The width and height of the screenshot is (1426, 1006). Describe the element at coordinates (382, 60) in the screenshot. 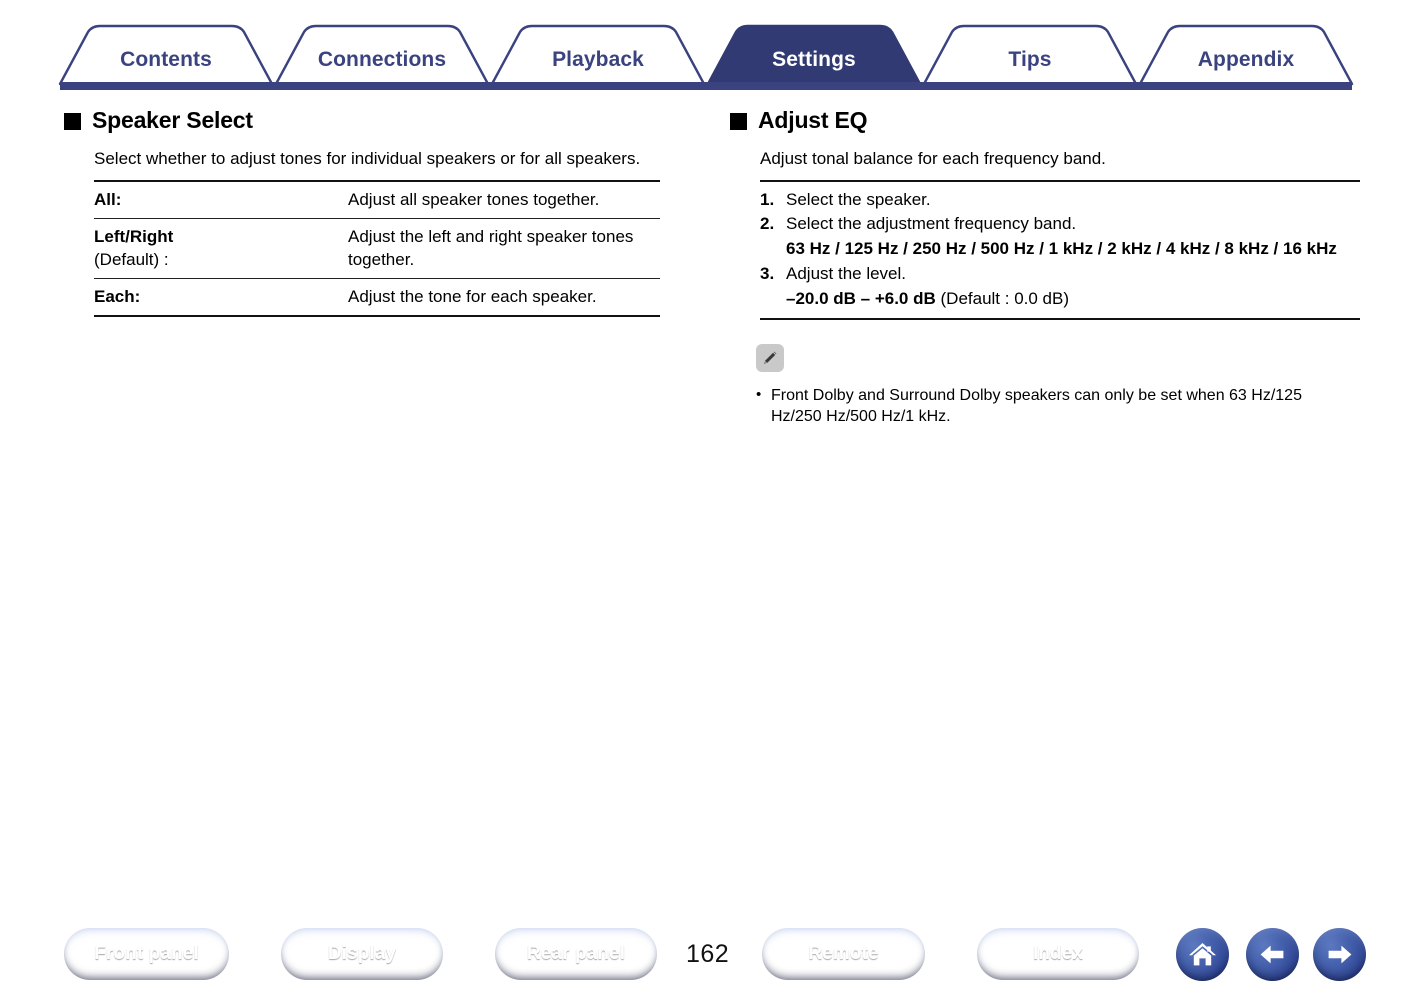

I see `tab-connections: Connections` at that location.